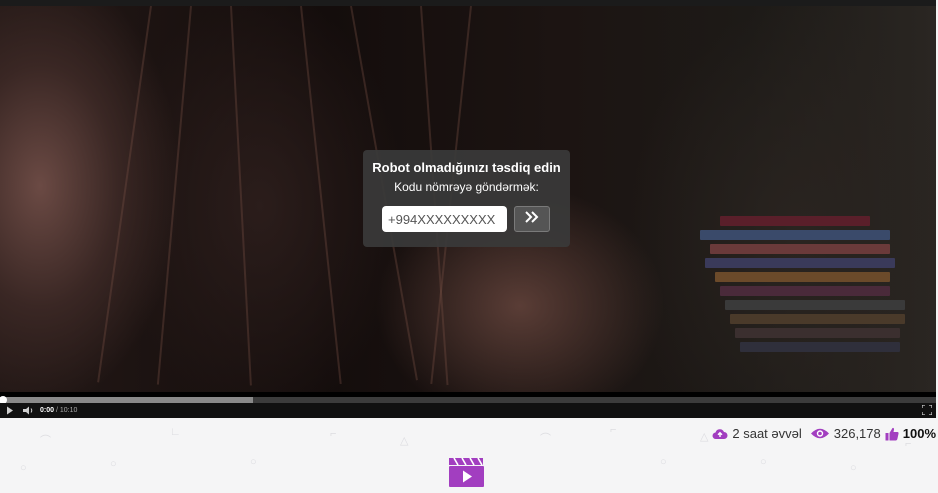 This screenshot has height=493, width=938. What do you see at coordinates (767, 433) in the screenshot?
I see `upload-time: 2 saat əvvəl` at bounding box center [767, 433].